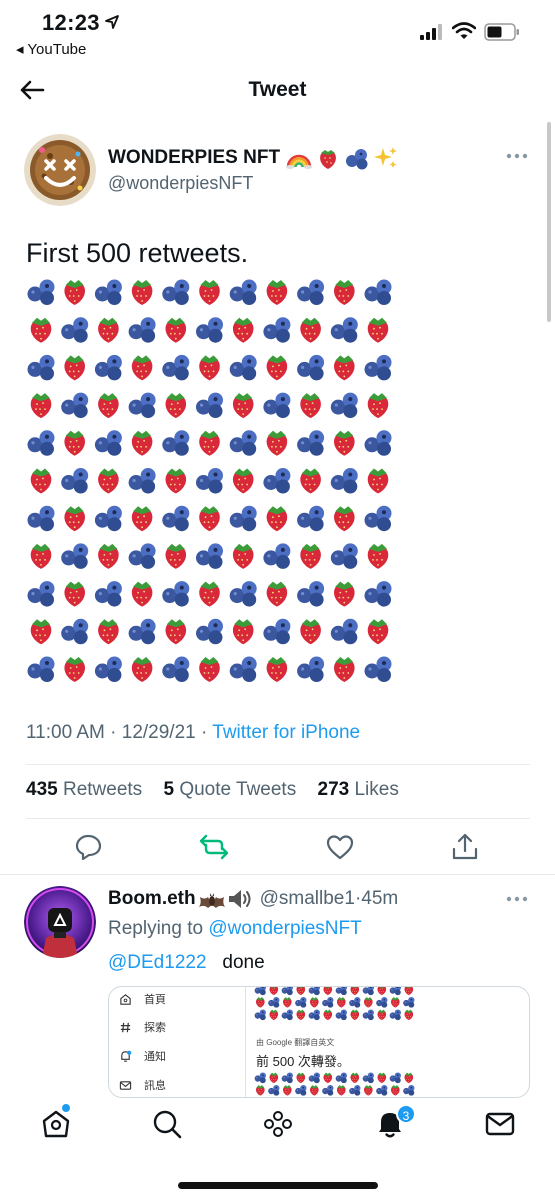 The image size is (555, 1200). I want to click on more-options-icon, so click(517, 156).